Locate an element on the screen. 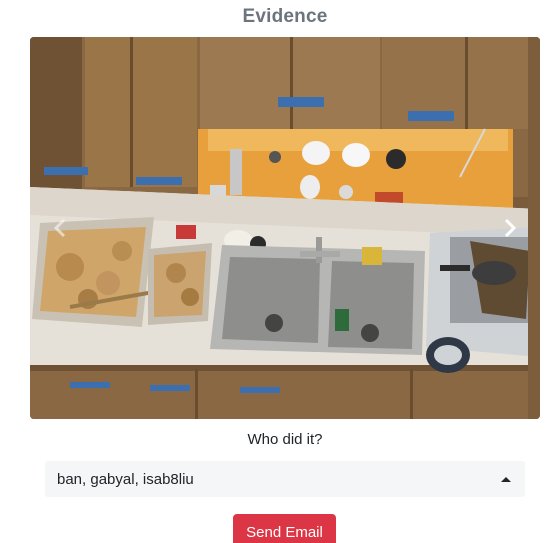 The height and width of the screenshot is (543, 555). suspect-select: ban, gabyal, isab8liu is located at coordinates (285, 479).